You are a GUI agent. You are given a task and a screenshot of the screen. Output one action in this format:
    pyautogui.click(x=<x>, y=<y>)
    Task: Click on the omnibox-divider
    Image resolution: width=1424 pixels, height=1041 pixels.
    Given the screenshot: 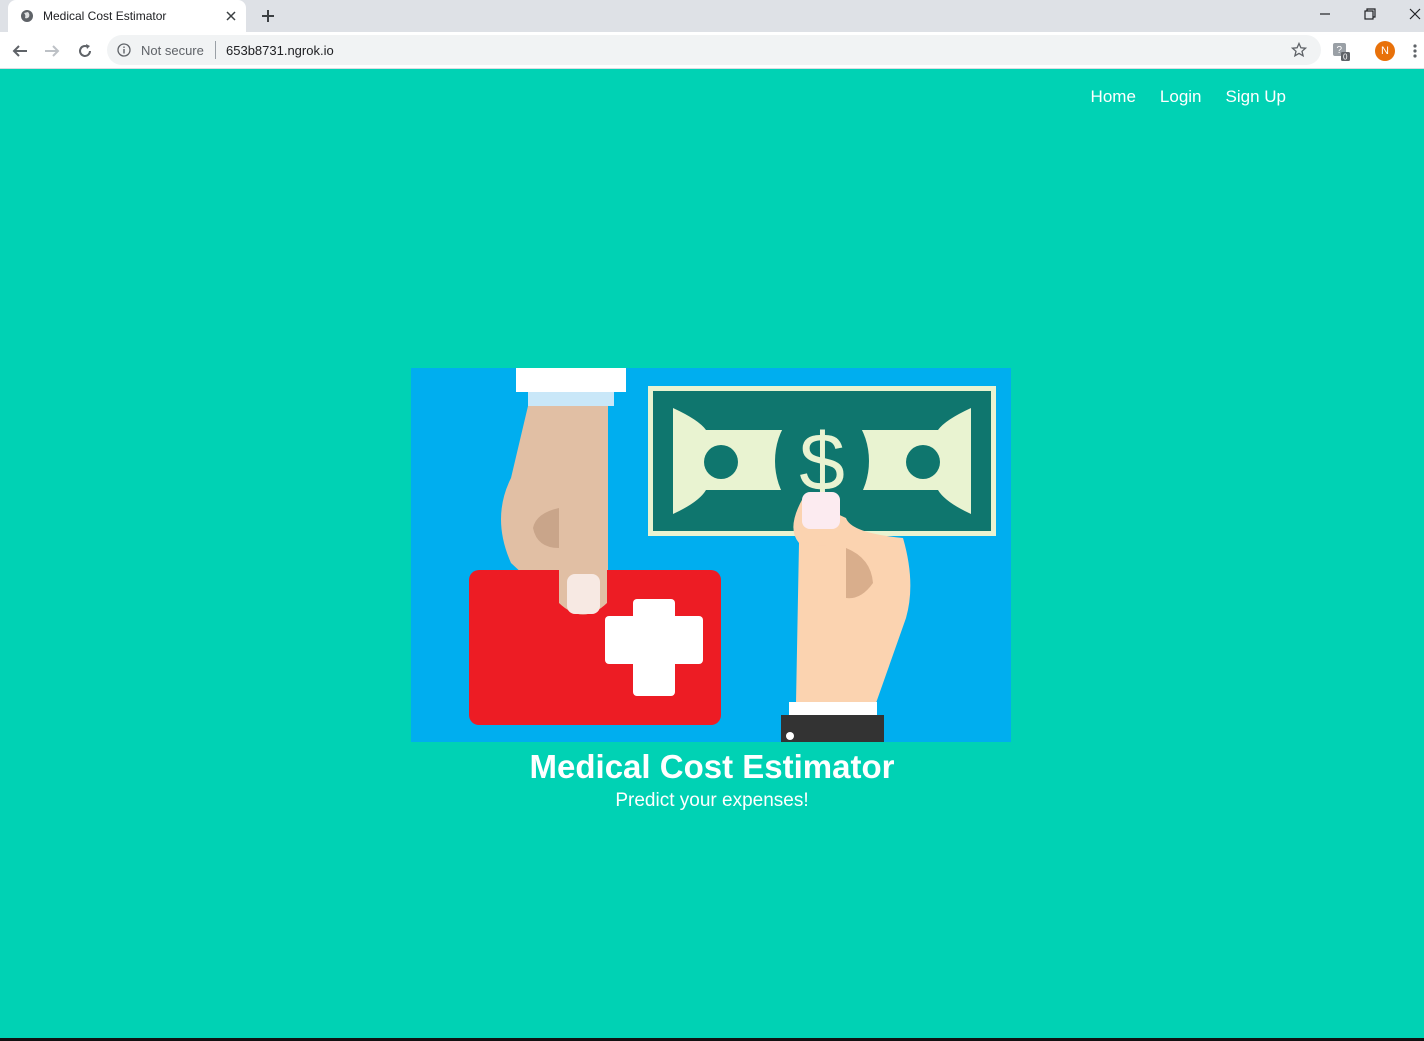 What is the action you would take?
    pyautogui.click(x=215, y=50)
    